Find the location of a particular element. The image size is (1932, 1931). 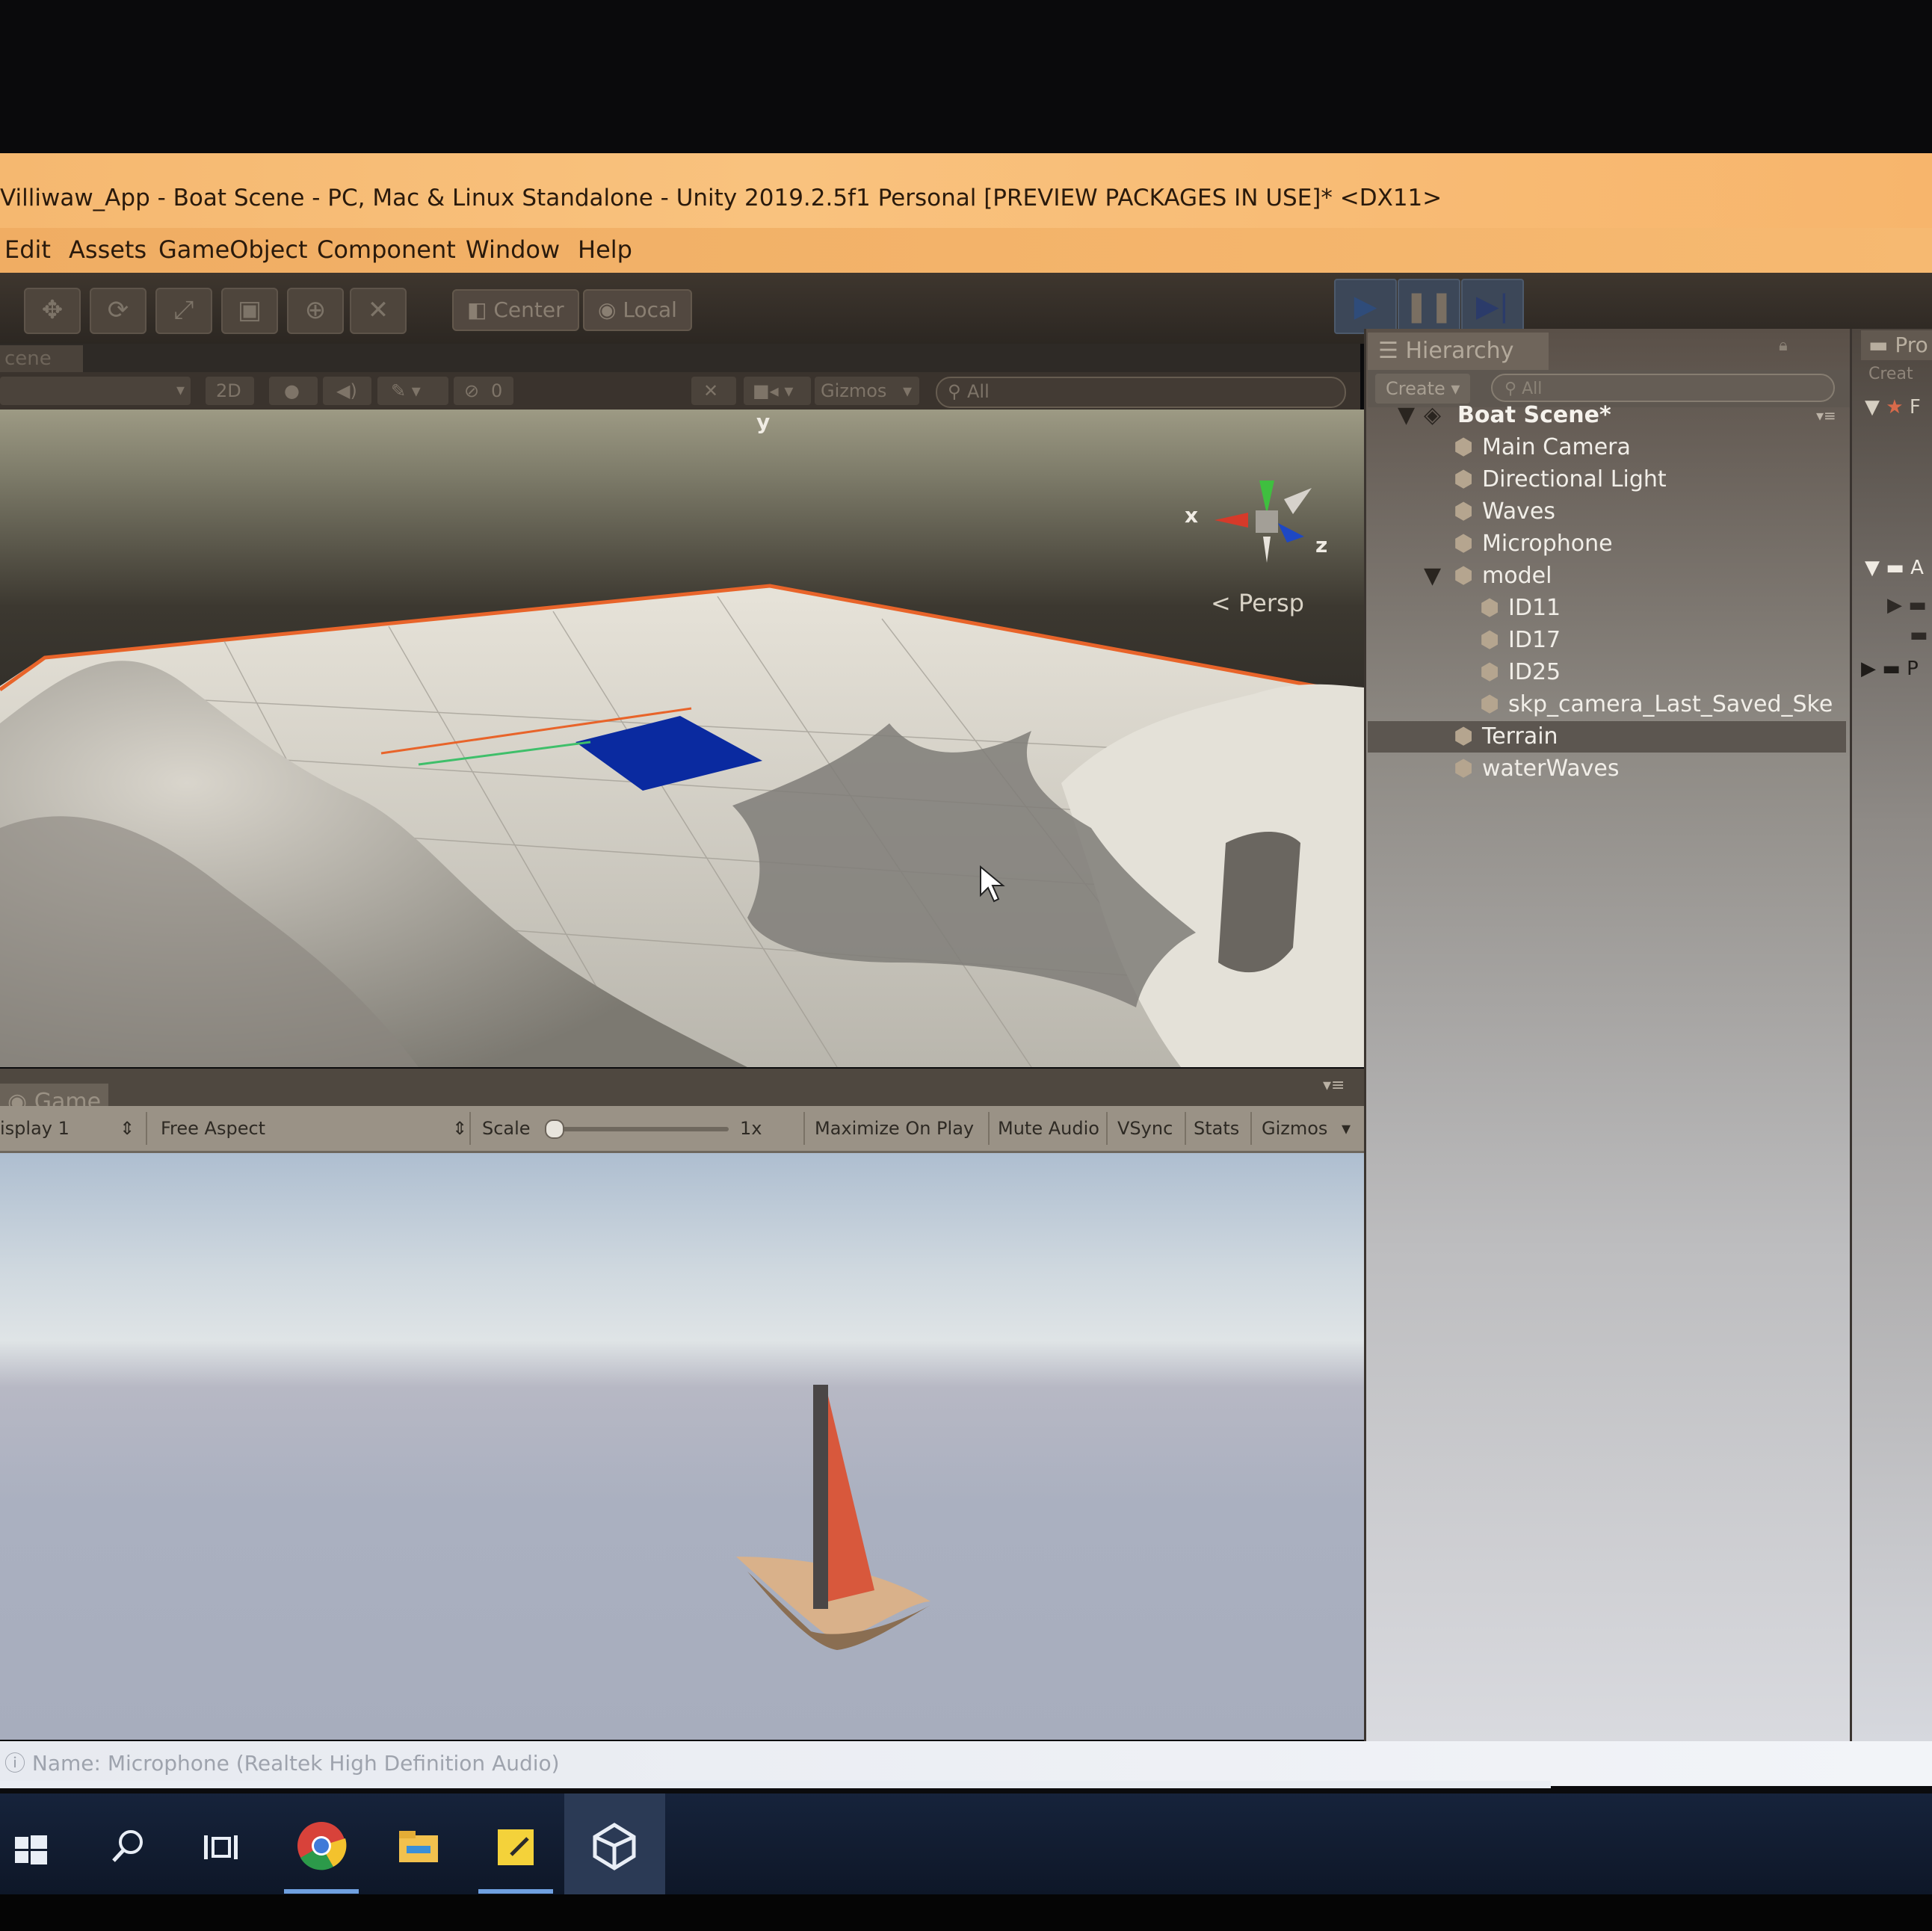

hierarchy-item: ⬢ waterWaves is located at coordinates (1607, 769).